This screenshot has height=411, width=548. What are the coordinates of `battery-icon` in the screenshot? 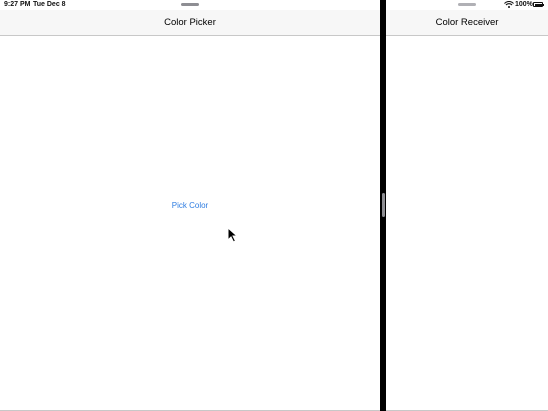 It's located at (538, 4).